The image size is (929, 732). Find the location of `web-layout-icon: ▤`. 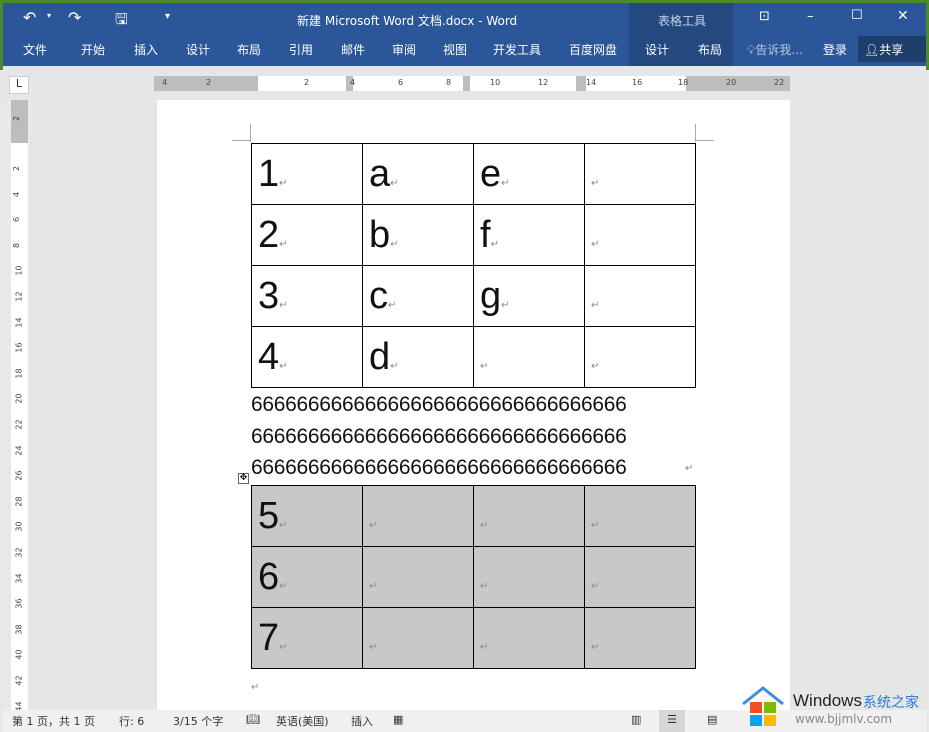

web-layout-icon: ▤ is located at coordinates (712, 719).